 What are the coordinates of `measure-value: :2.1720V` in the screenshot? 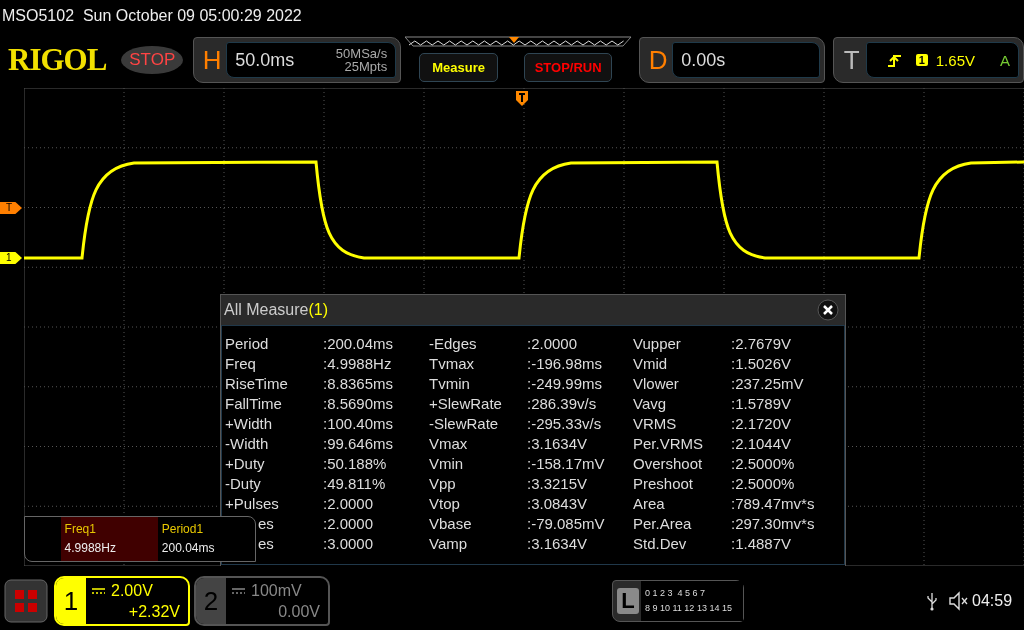 It's located at (762, 424).